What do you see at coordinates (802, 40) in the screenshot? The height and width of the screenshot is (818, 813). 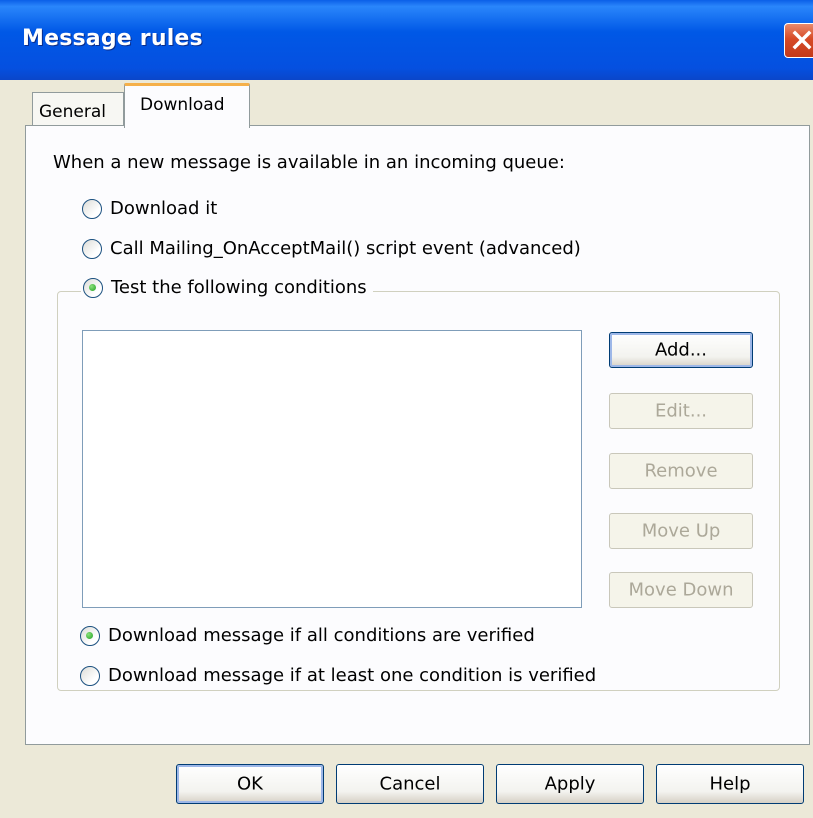 I see `close-icon` at bounding box center [802, 40].